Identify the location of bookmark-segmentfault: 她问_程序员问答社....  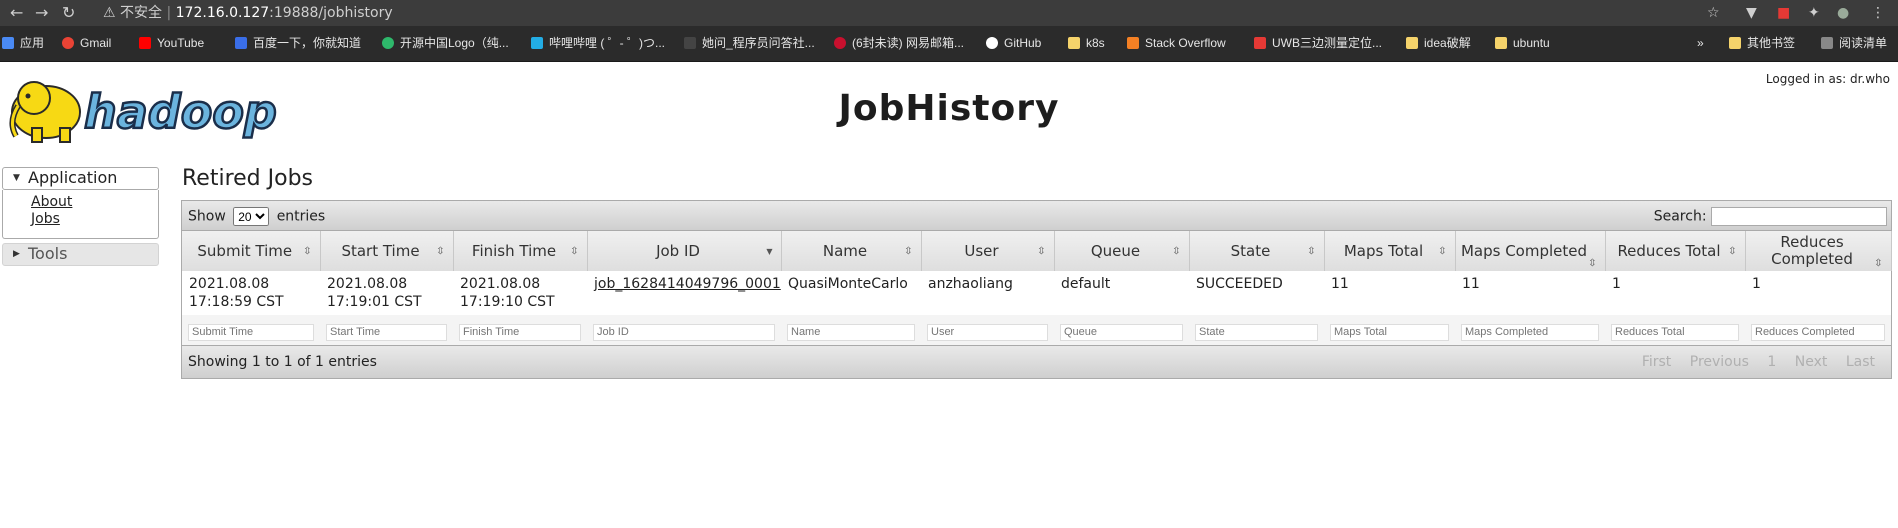
(749, 43).